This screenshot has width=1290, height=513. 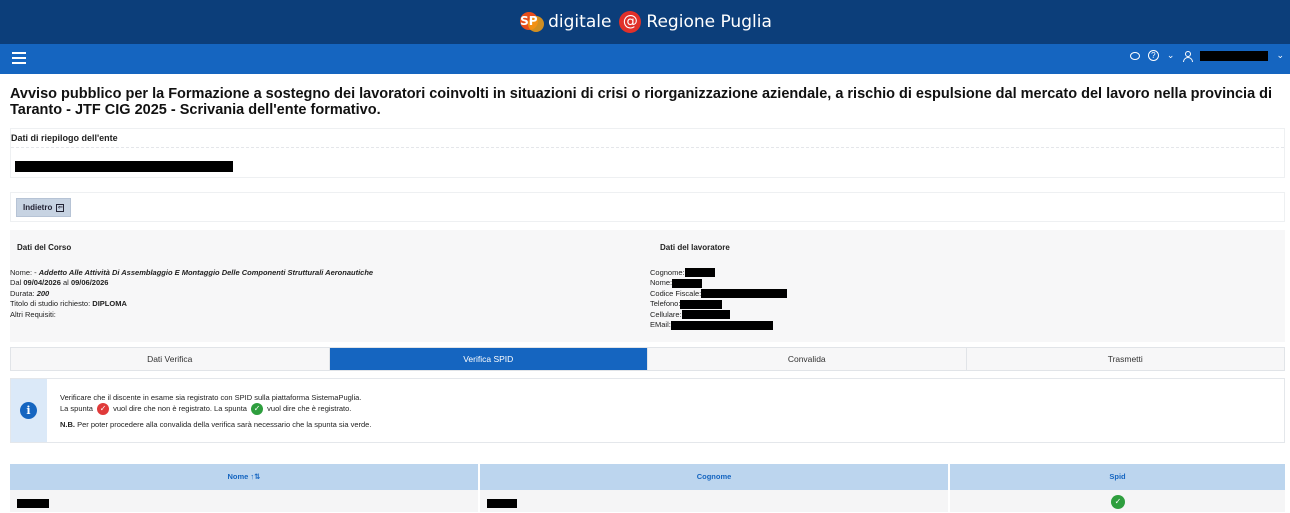 What do you see at coordinates (1134, 55) in the screenshot?
I see `chat-icon` at bounding box center [1134, 55].